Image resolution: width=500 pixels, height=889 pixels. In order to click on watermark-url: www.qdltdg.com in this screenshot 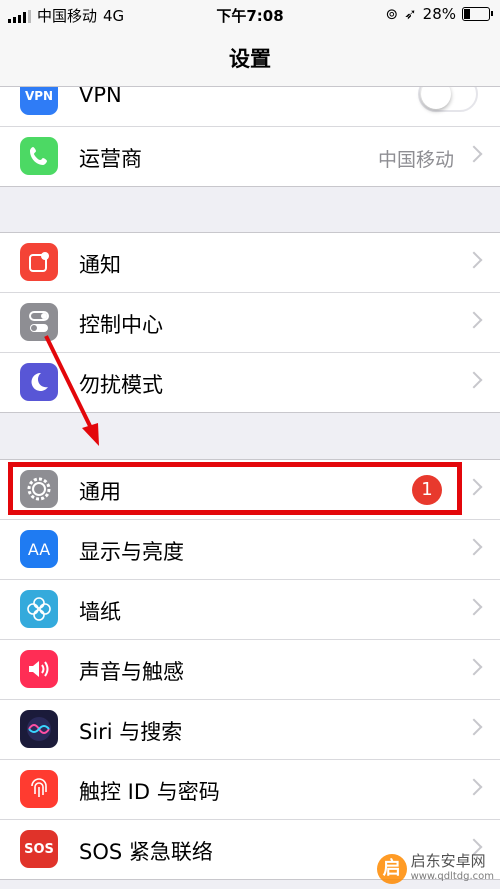, I will do `click(452, 876)`.